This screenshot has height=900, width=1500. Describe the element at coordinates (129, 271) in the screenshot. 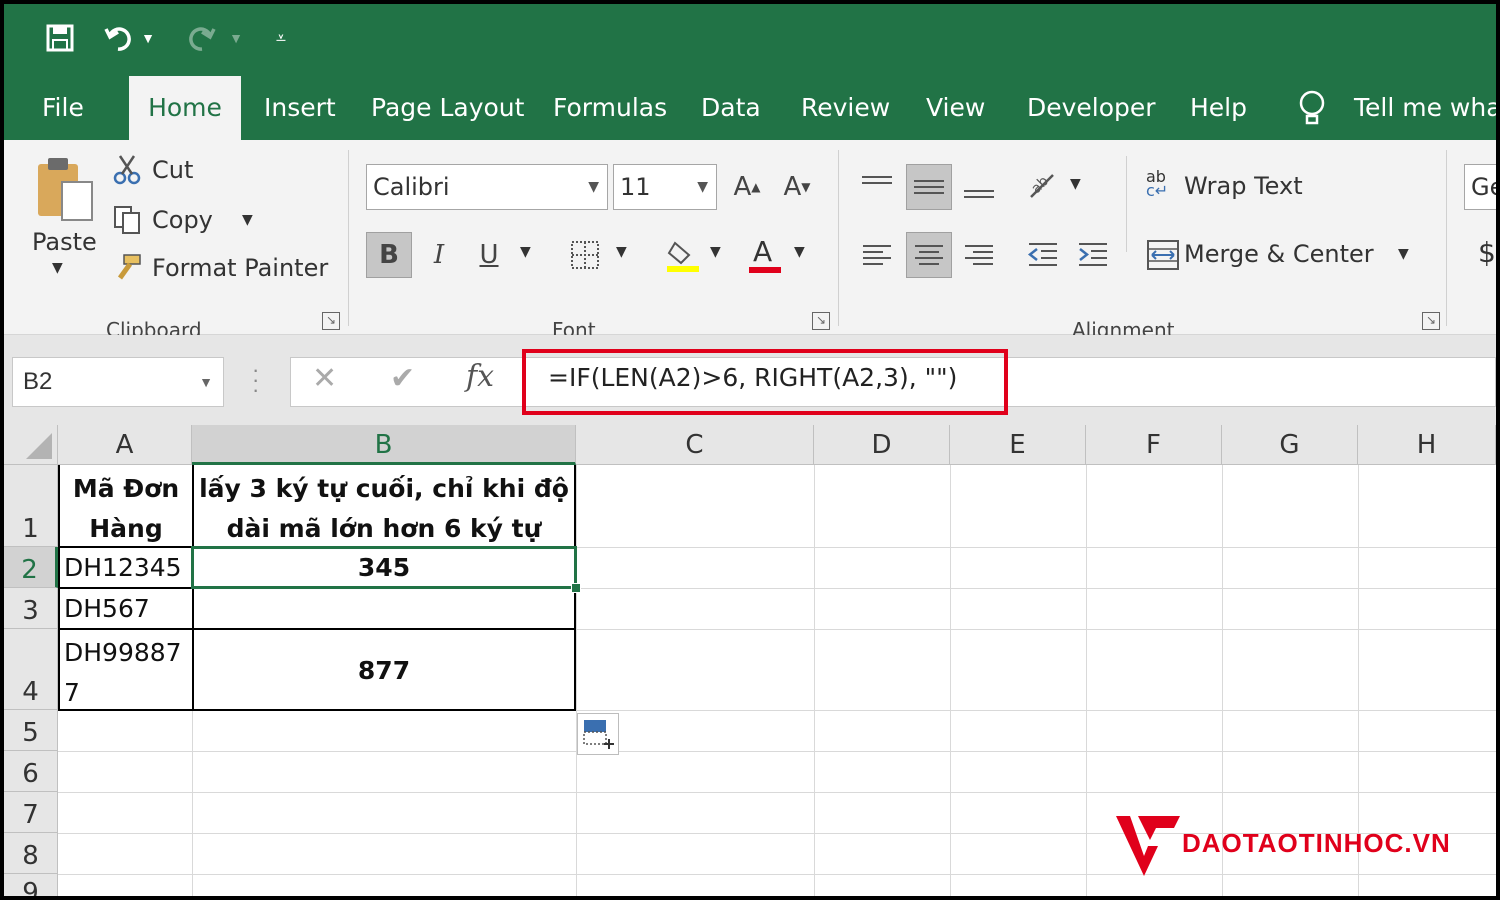

I see `format-painter-icon` at that location.